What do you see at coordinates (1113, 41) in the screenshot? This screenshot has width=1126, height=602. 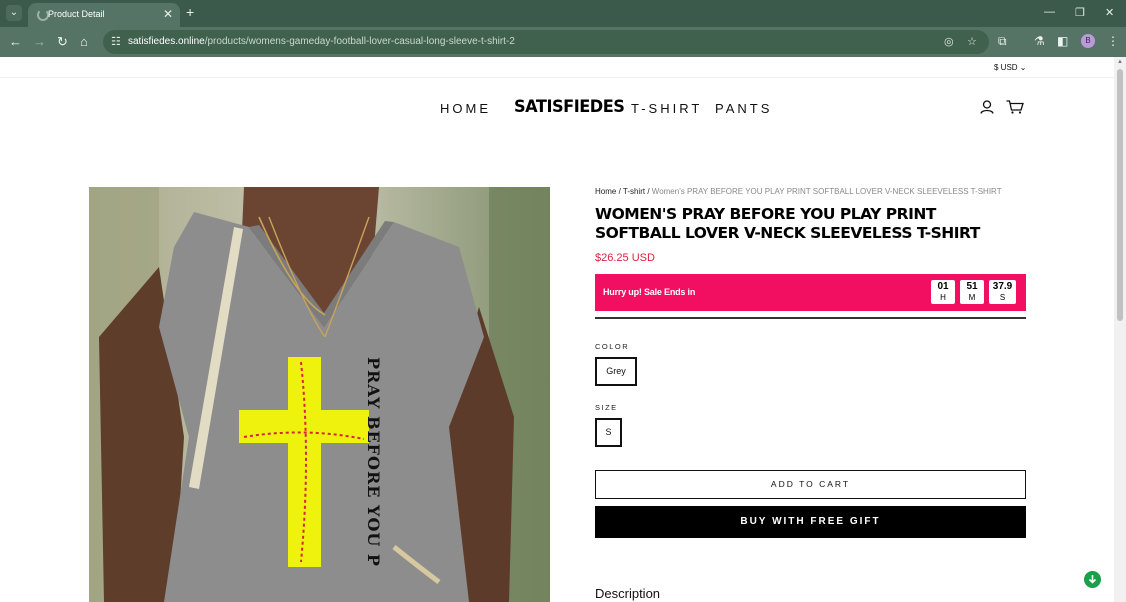 I see `menu-dots-icon: ⋮` at bounding box center [1113, 41].